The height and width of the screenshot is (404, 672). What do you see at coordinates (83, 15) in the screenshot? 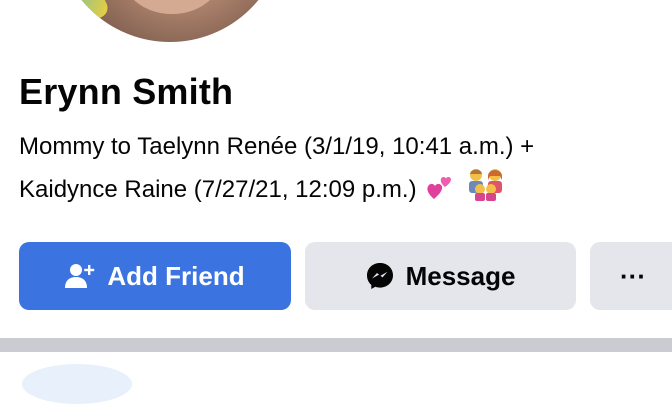
I see `profile-picture-decoration` at bounding box center [83, 15].